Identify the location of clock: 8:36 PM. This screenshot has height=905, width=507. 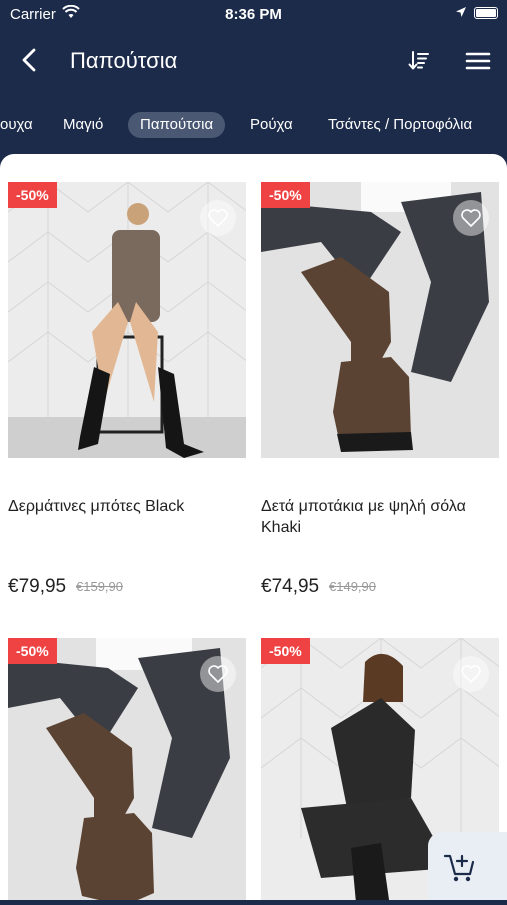
(253, 14).